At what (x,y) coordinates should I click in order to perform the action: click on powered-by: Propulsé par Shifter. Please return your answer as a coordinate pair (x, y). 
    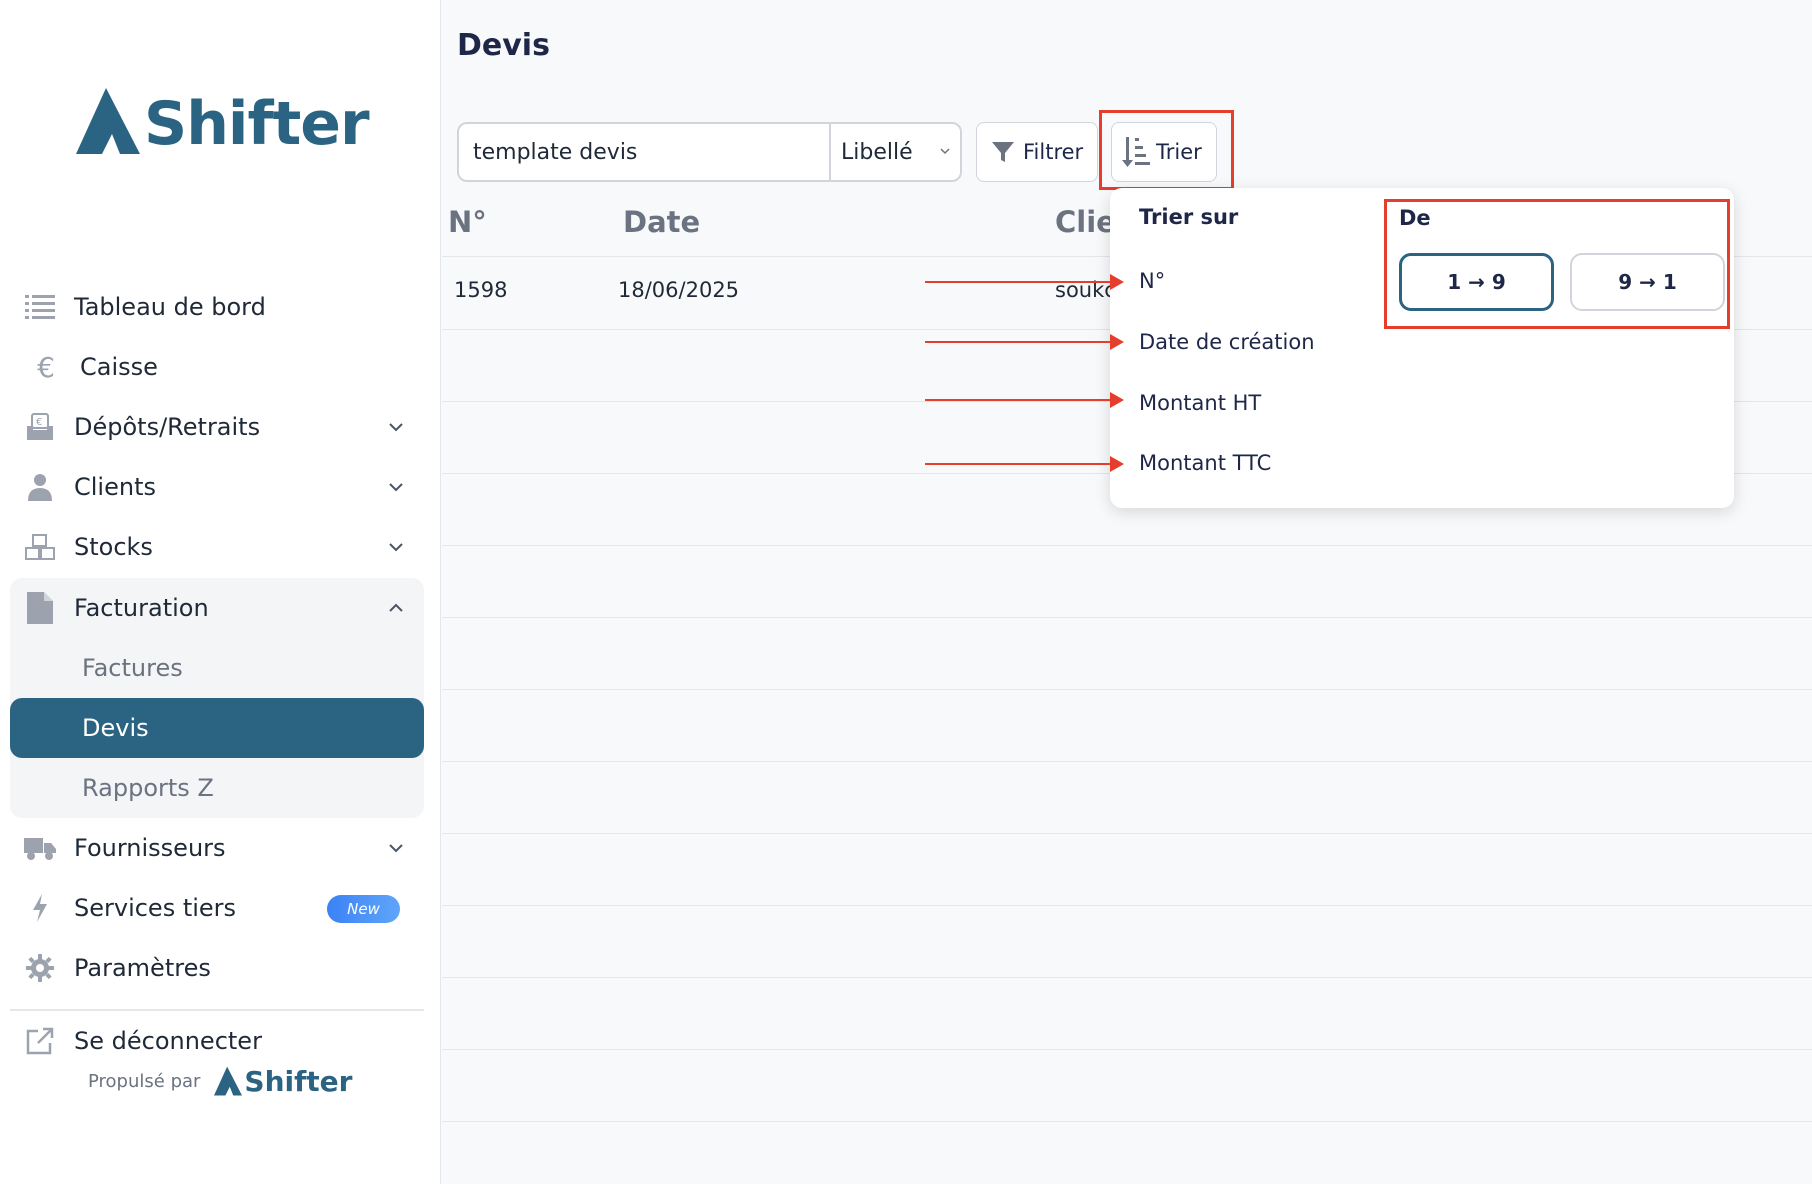
    Looking at the image, I should click on (220, 1081).